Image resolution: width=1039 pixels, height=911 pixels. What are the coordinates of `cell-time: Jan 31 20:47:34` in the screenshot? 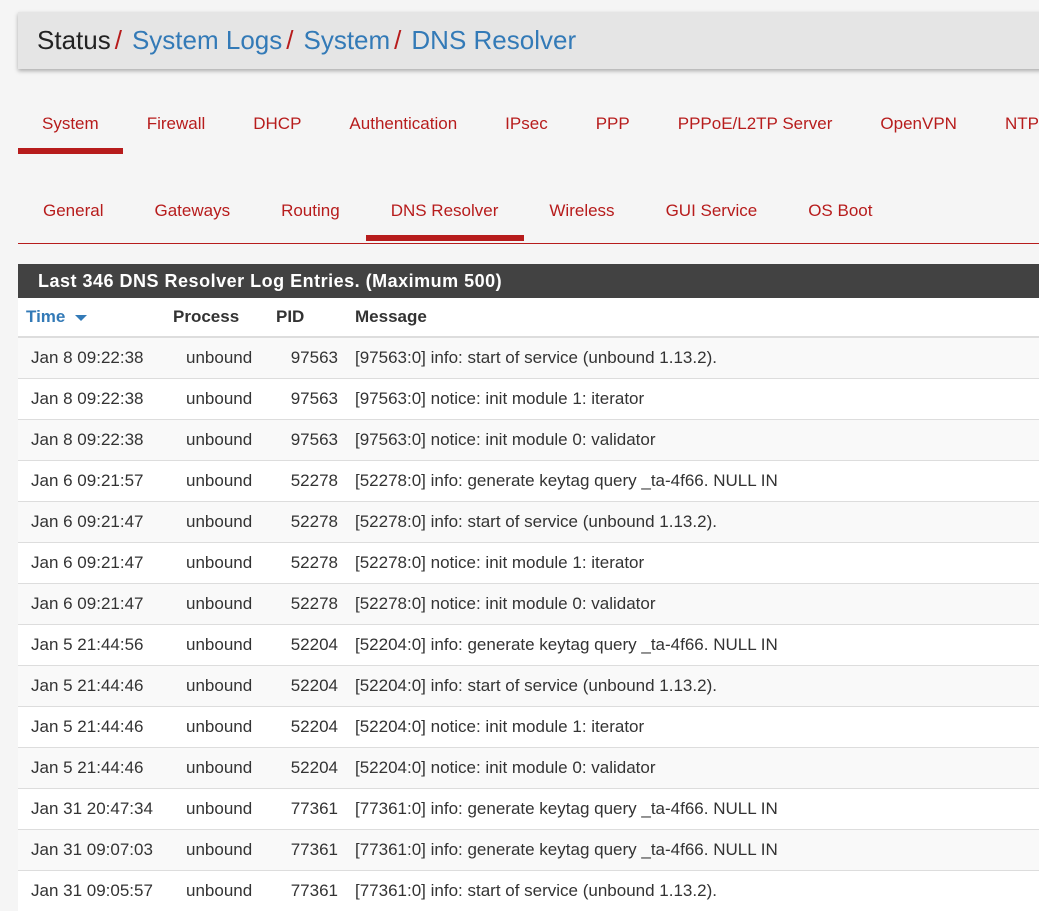 It's located at (95, 809).